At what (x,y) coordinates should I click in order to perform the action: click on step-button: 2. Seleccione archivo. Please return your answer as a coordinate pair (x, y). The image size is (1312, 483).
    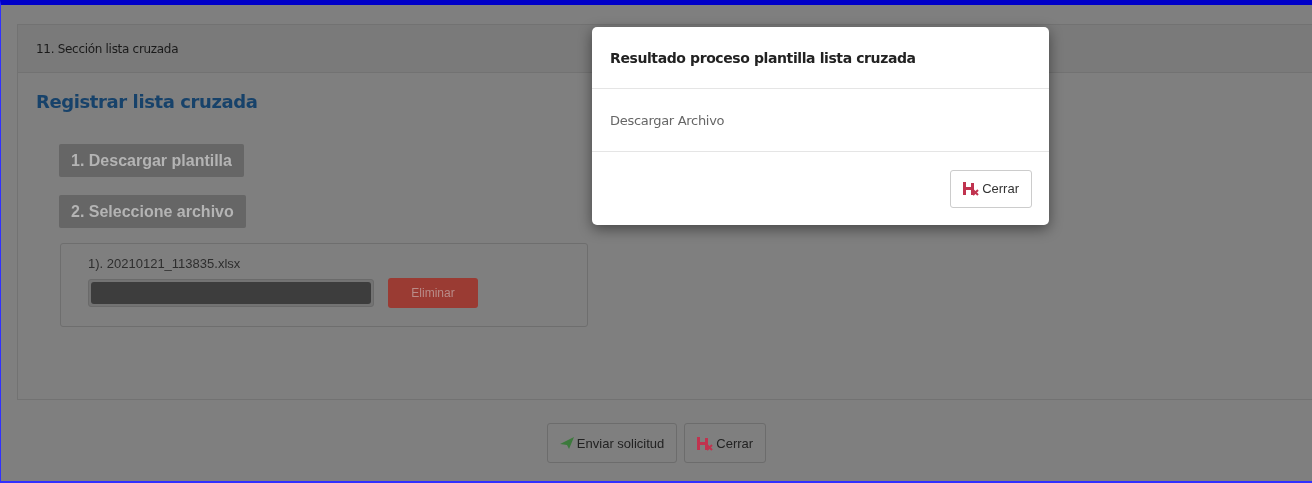
    Looking at the image, I should click on (152, 211).